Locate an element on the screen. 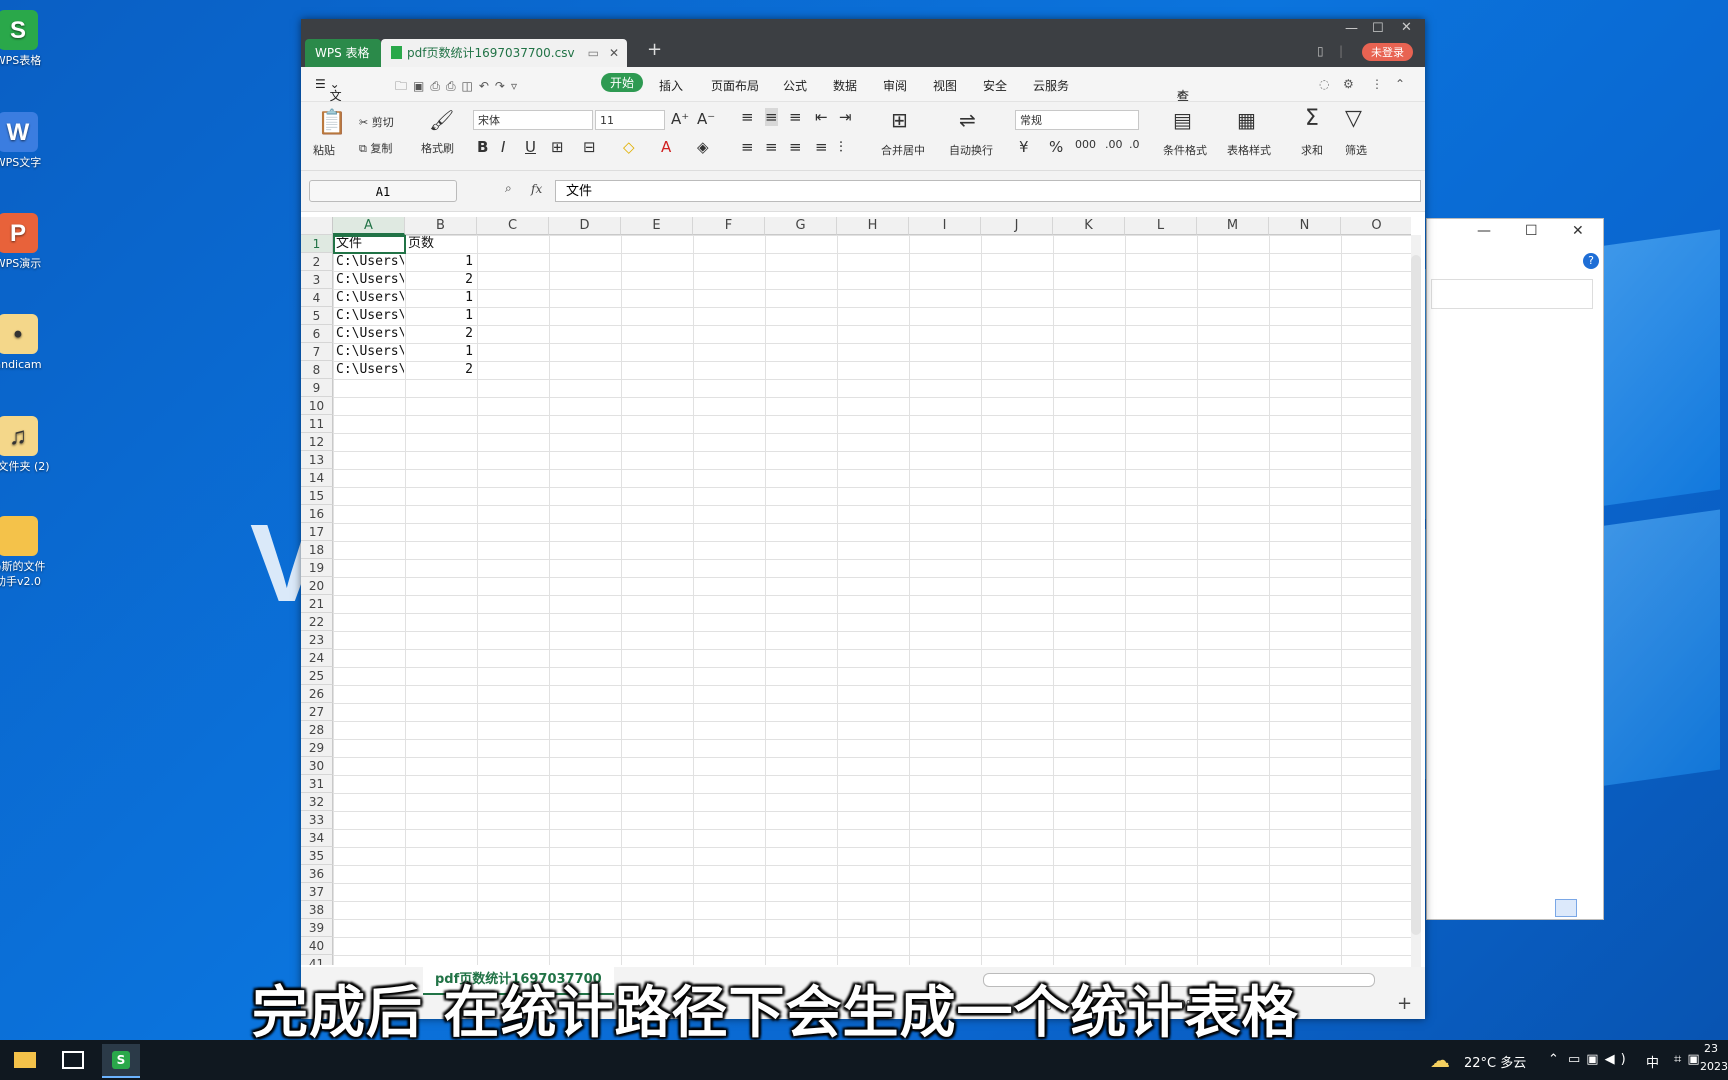  layout-icon: ▯ is located at coordinates (1320, 51).